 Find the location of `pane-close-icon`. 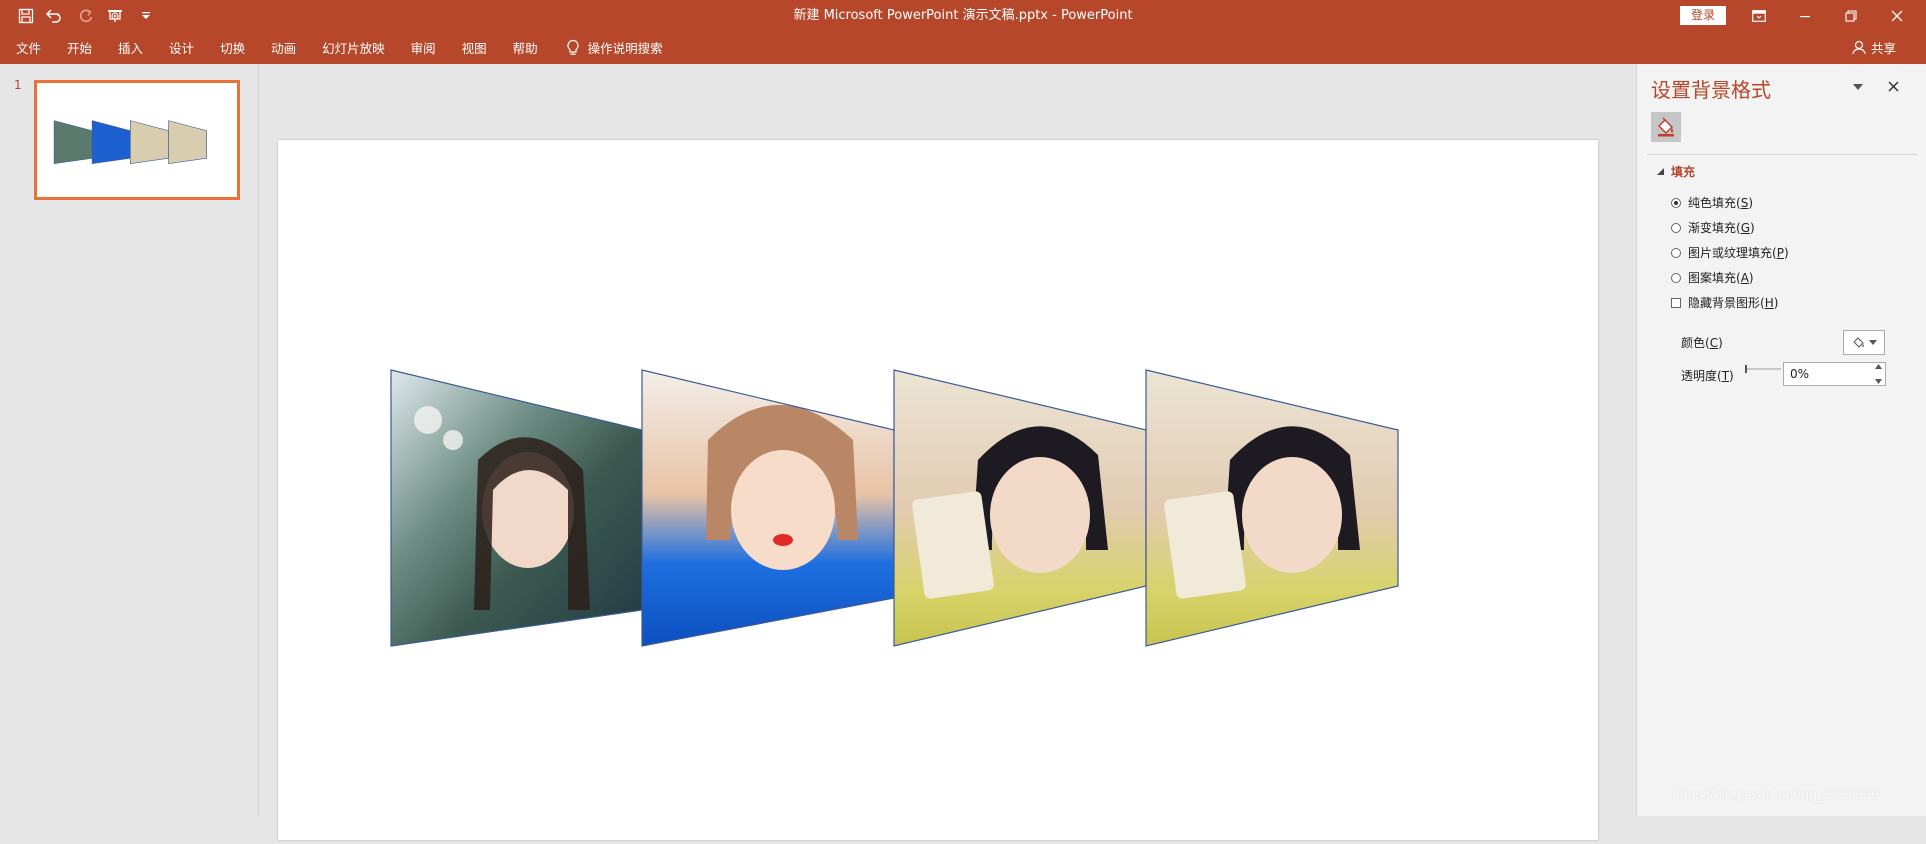

pane-close-icon is located at coordinates (1893, 86).